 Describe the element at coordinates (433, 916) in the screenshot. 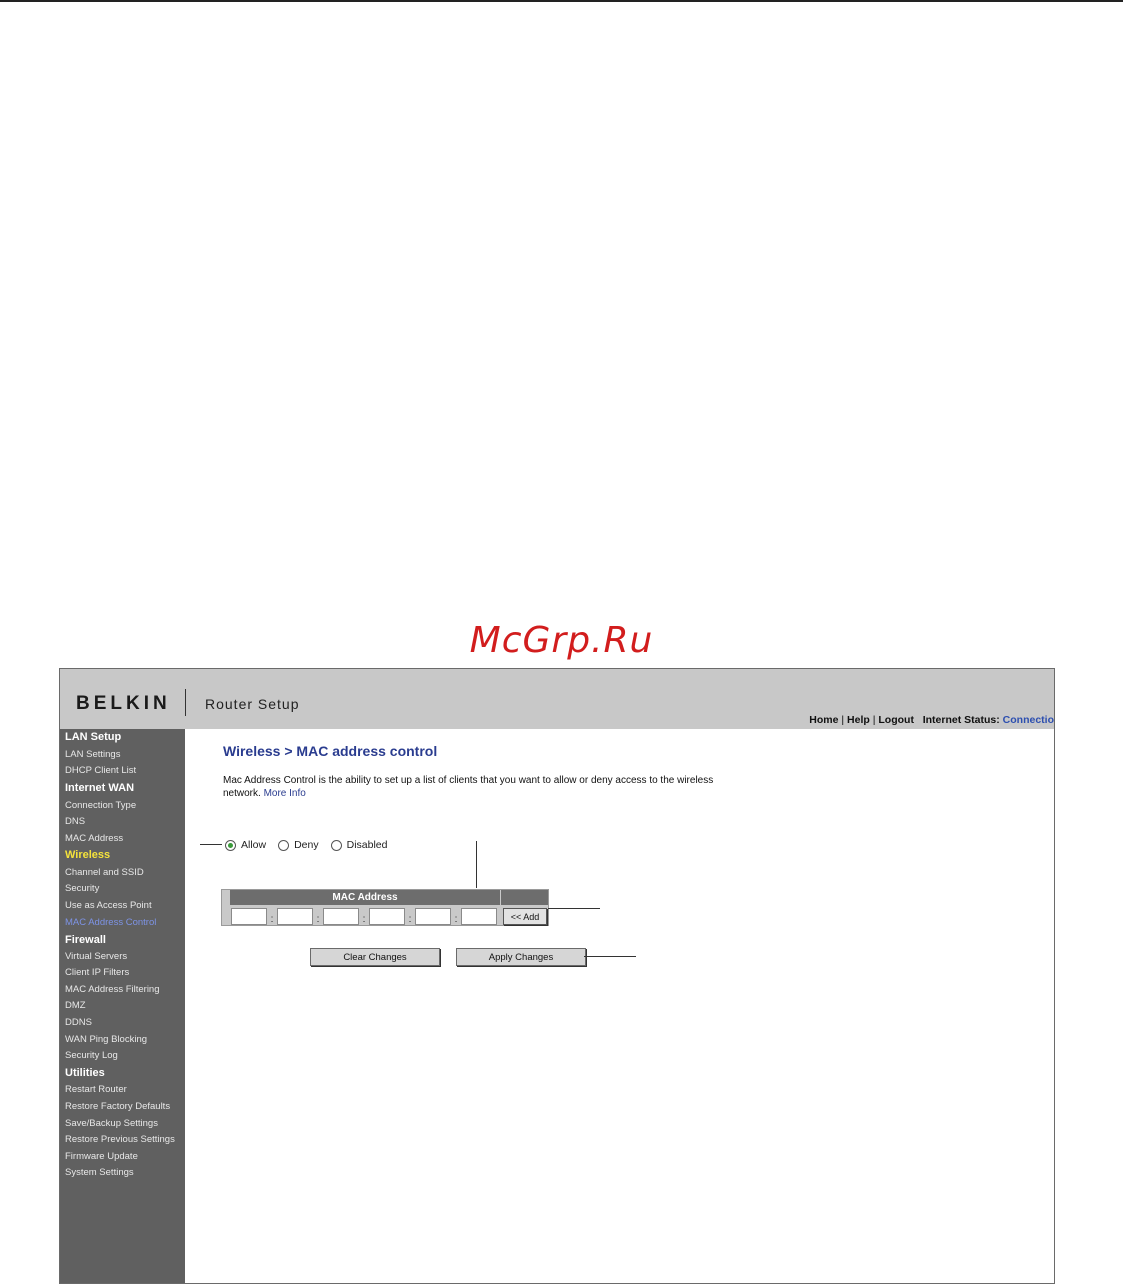

I see `mac-octet-5-input` at that location.